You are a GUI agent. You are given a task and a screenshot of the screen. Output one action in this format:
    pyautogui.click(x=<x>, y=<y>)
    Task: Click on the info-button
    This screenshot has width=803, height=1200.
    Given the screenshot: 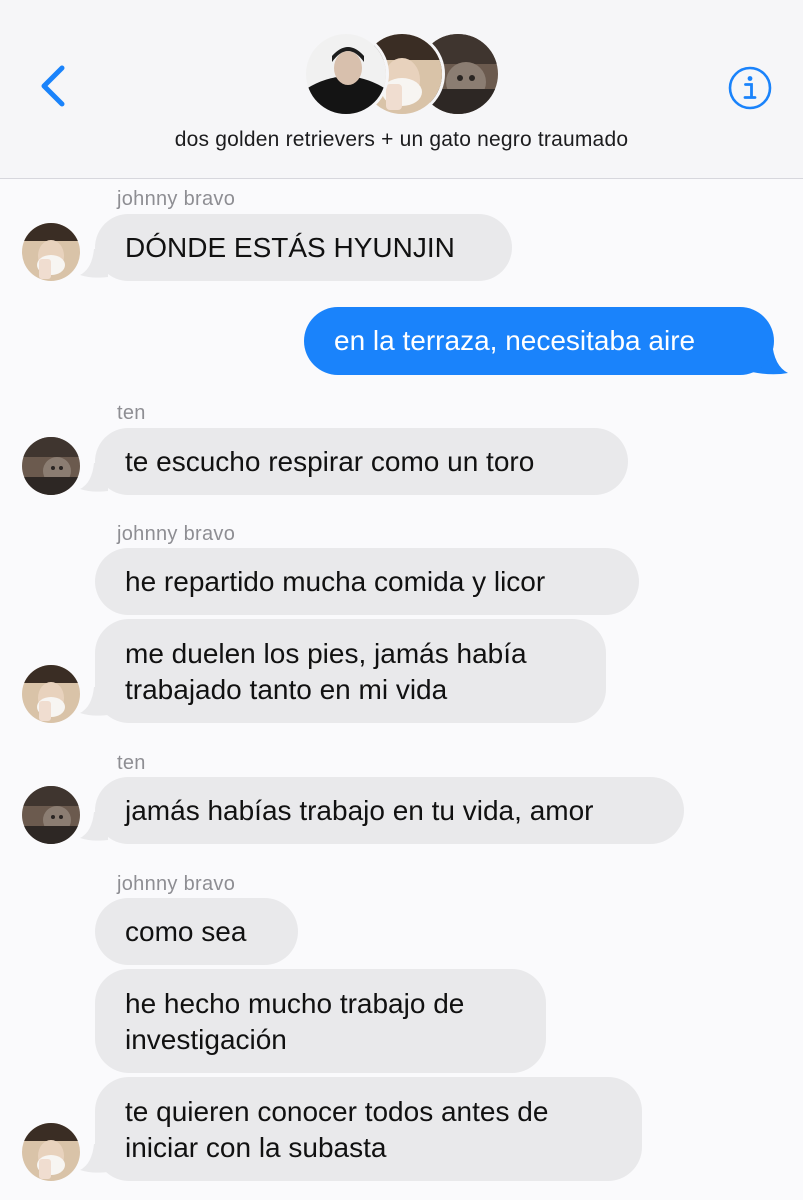 What is the action you would take?
    pyautogui.click(x=750, y=88)
    